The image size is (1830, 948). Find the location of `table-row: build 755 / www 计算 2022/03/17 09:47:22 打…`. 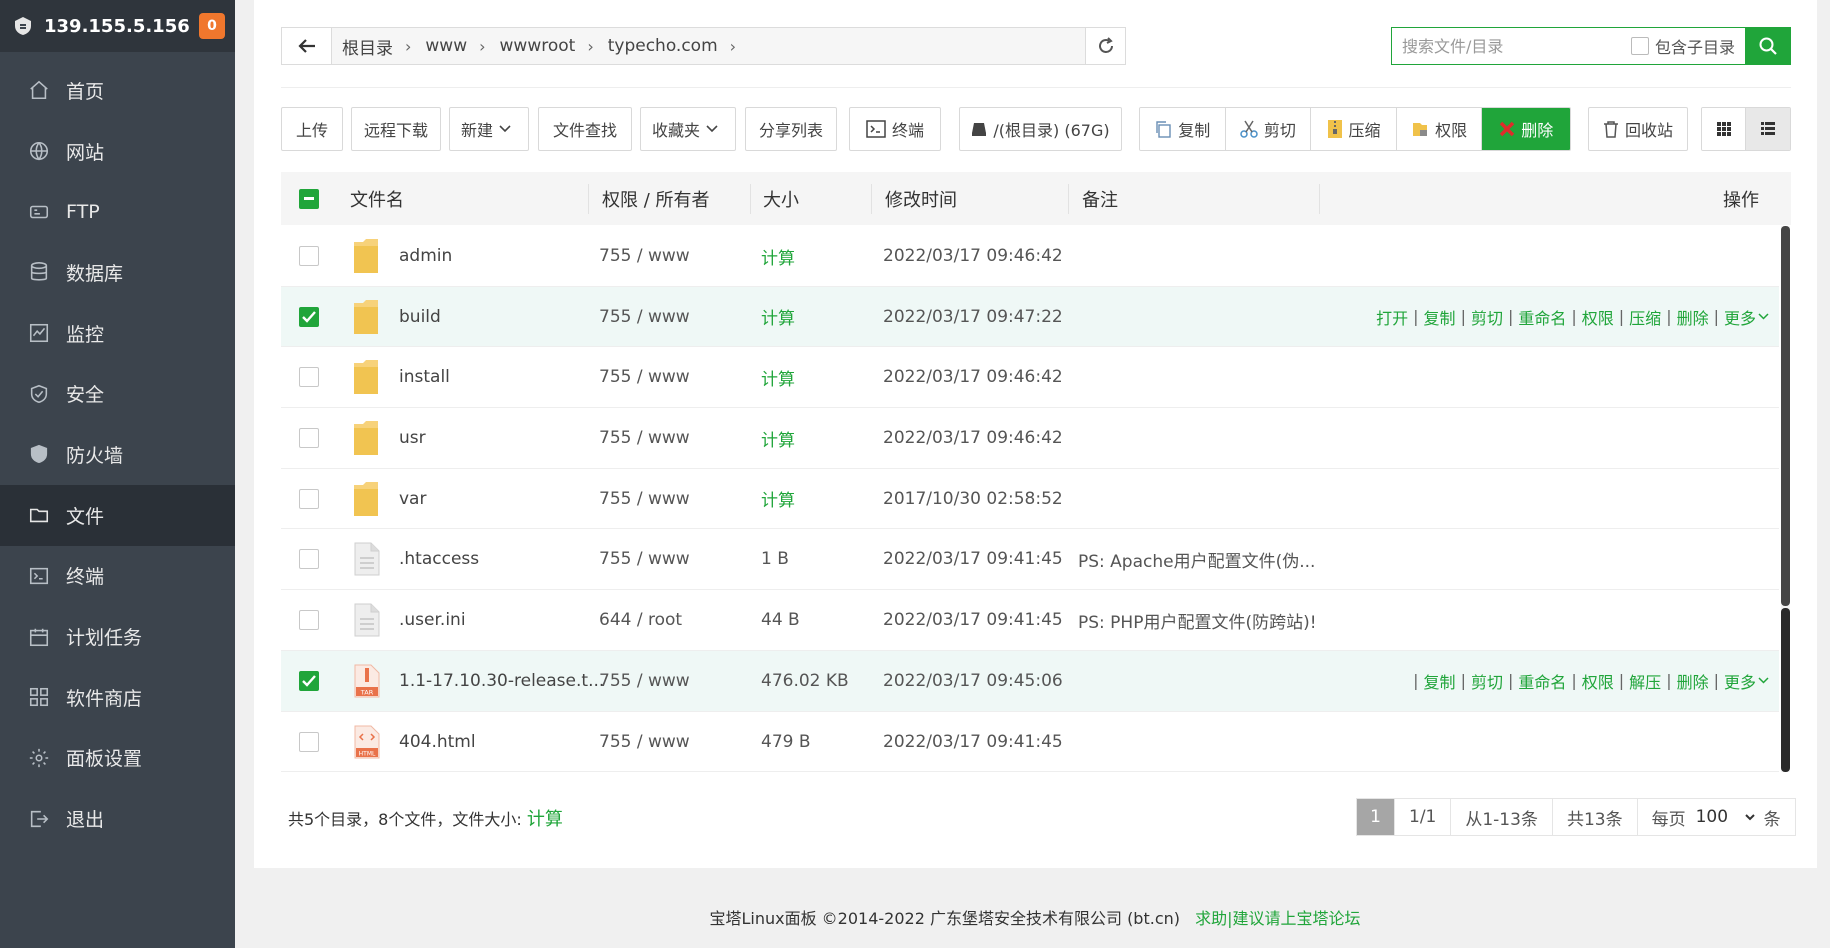

table-row: build 755 / www 计算 2022/03/17 09:47:22 打… is located at coordinates (1030, 317).